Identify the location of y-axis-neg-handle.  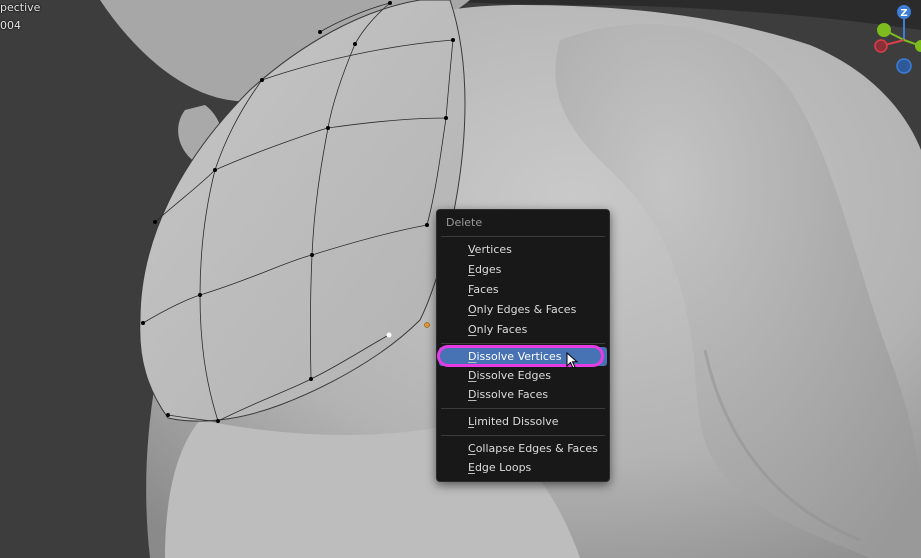
(918, 46).